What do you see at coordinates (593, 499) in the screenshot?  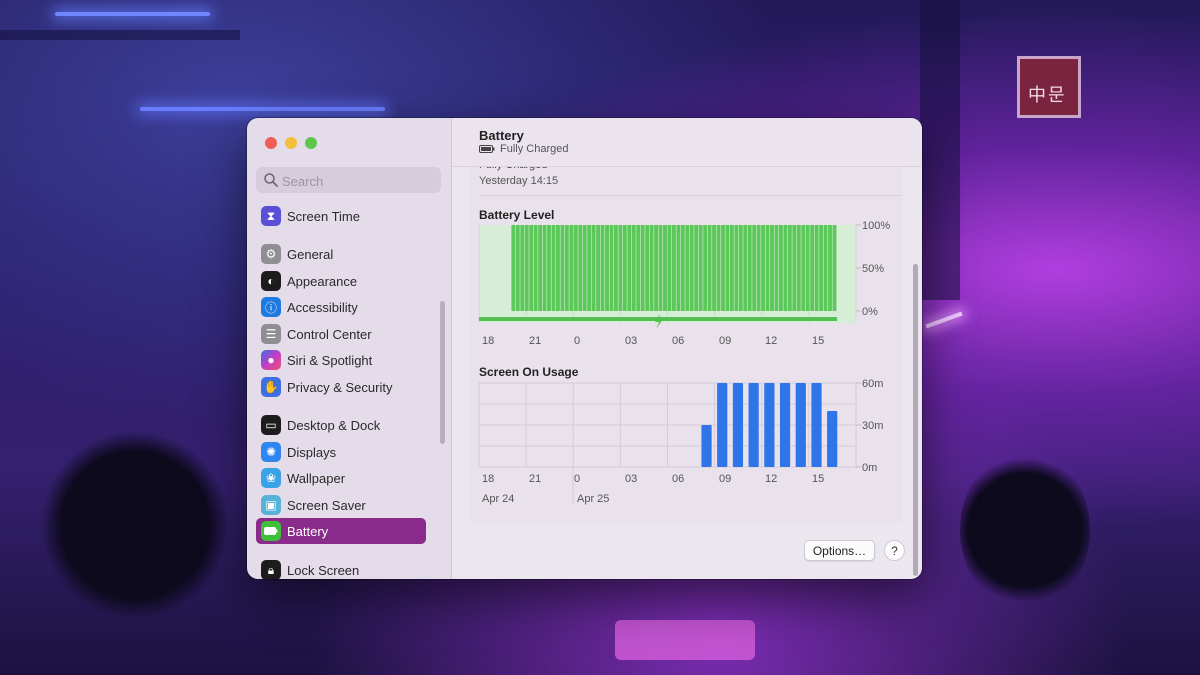 I see `date-label: Apr 25` at bounding box center [593, 499].